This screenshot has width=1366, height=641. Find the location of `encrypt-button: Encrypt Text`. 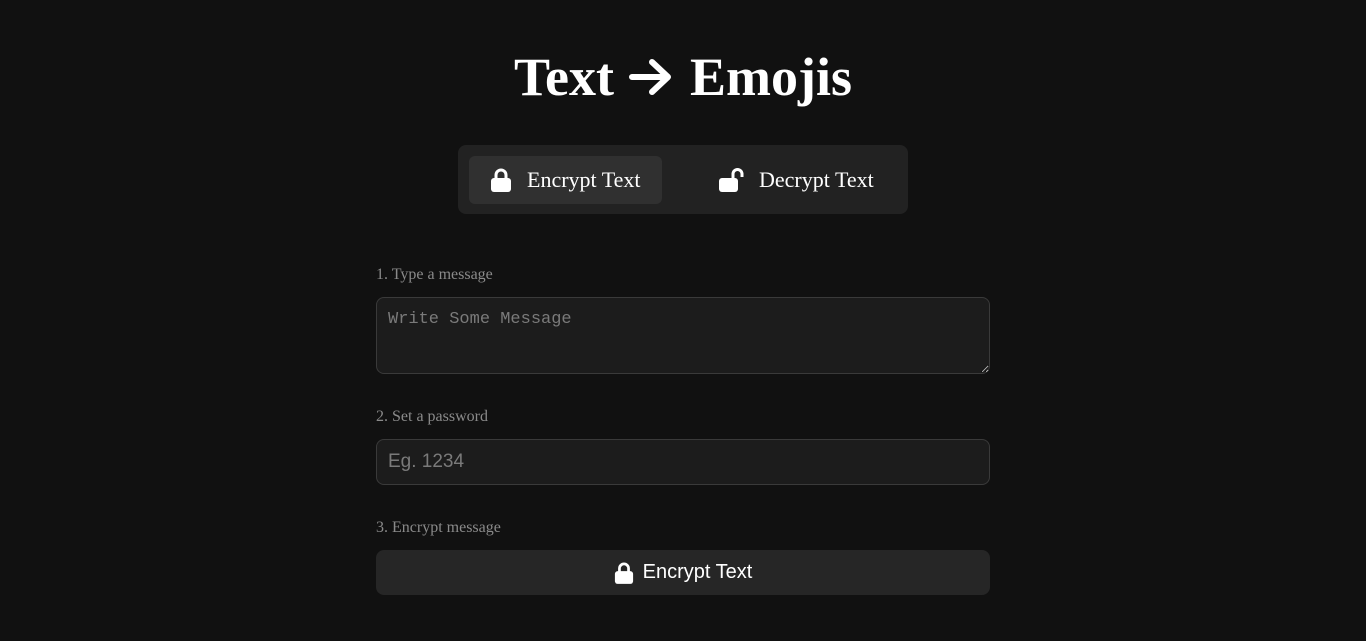

encrypt-button: Encrypt Text is located at coordinates (683, 572).